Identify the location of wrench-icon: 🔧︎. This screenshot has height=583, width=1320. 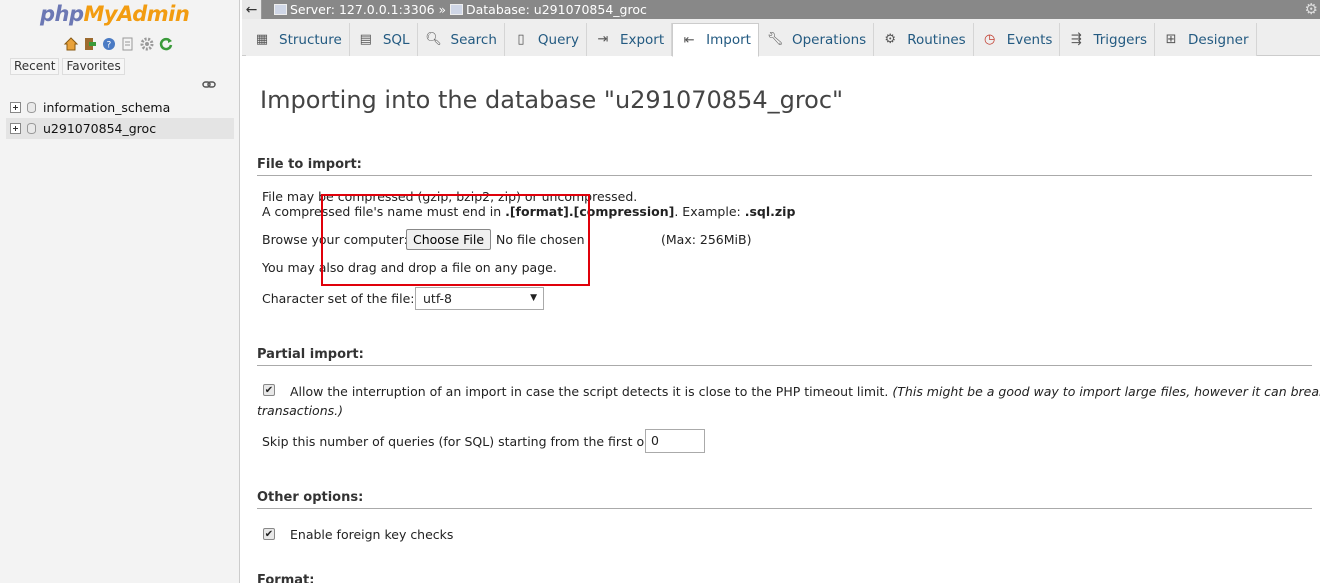
(775, 39).